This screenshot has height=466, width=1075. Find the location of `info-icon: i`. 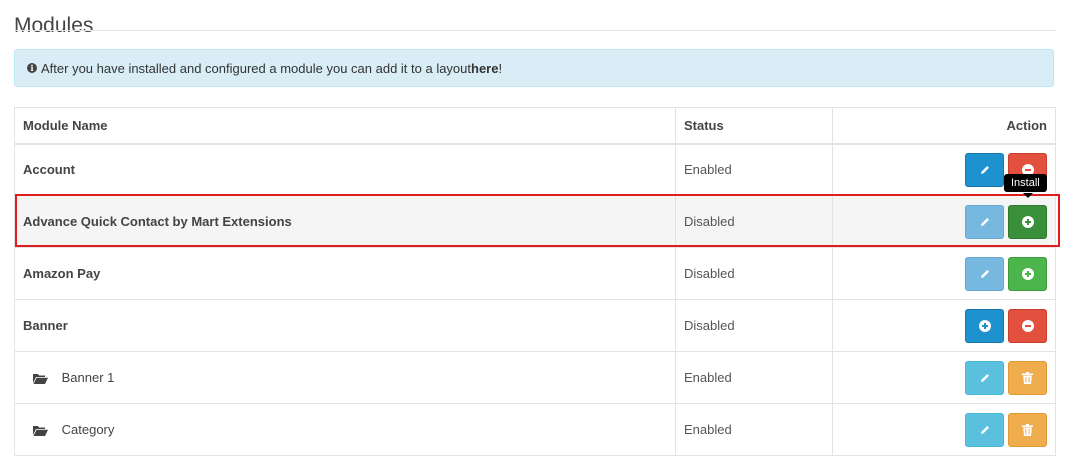

info-icon: i is located at coordinates (32, 68).